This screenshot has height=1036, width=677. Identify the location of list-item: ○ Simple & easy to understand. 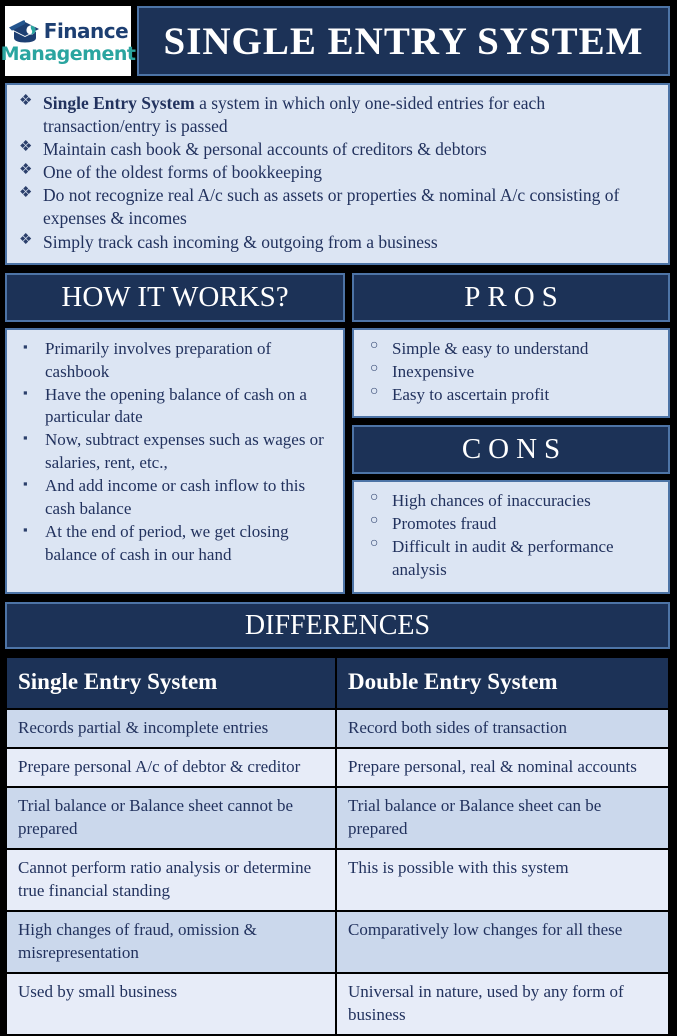
(511, 349).